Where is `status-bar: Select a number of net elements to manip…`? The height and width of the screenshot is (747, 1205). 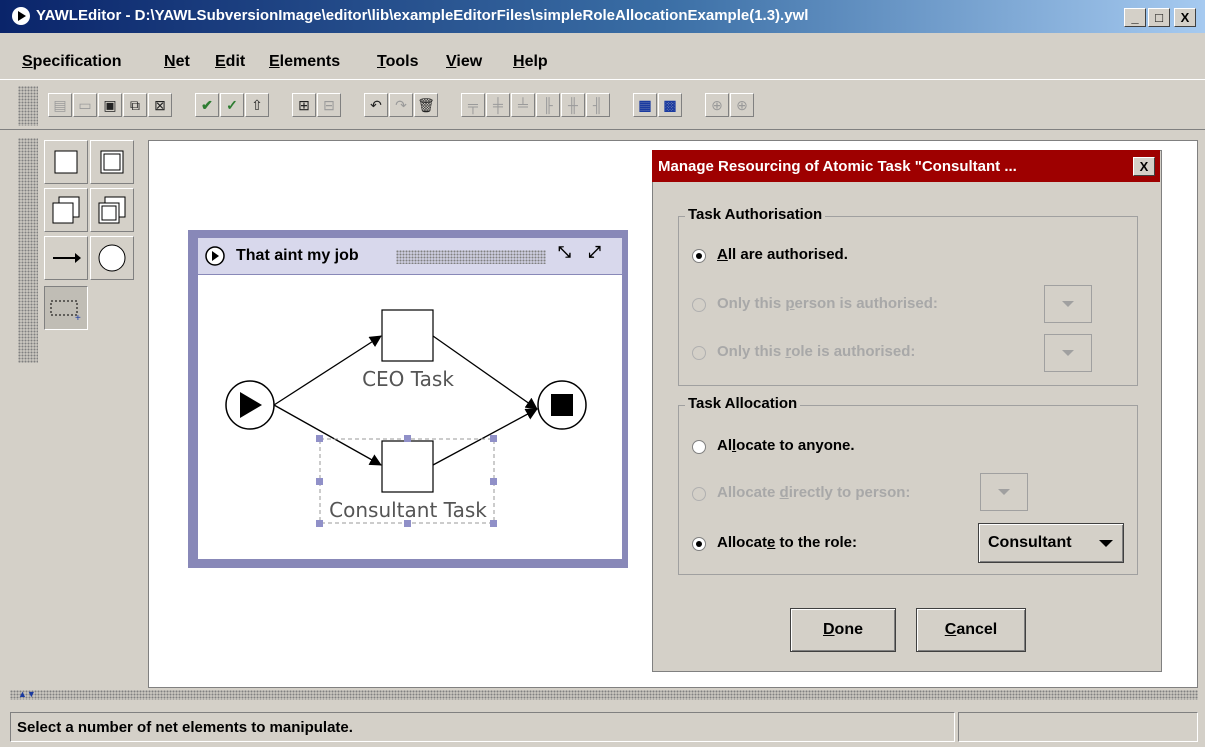 status-bar: Select a number of net elements to manip… is located at coordinates (482, 727).